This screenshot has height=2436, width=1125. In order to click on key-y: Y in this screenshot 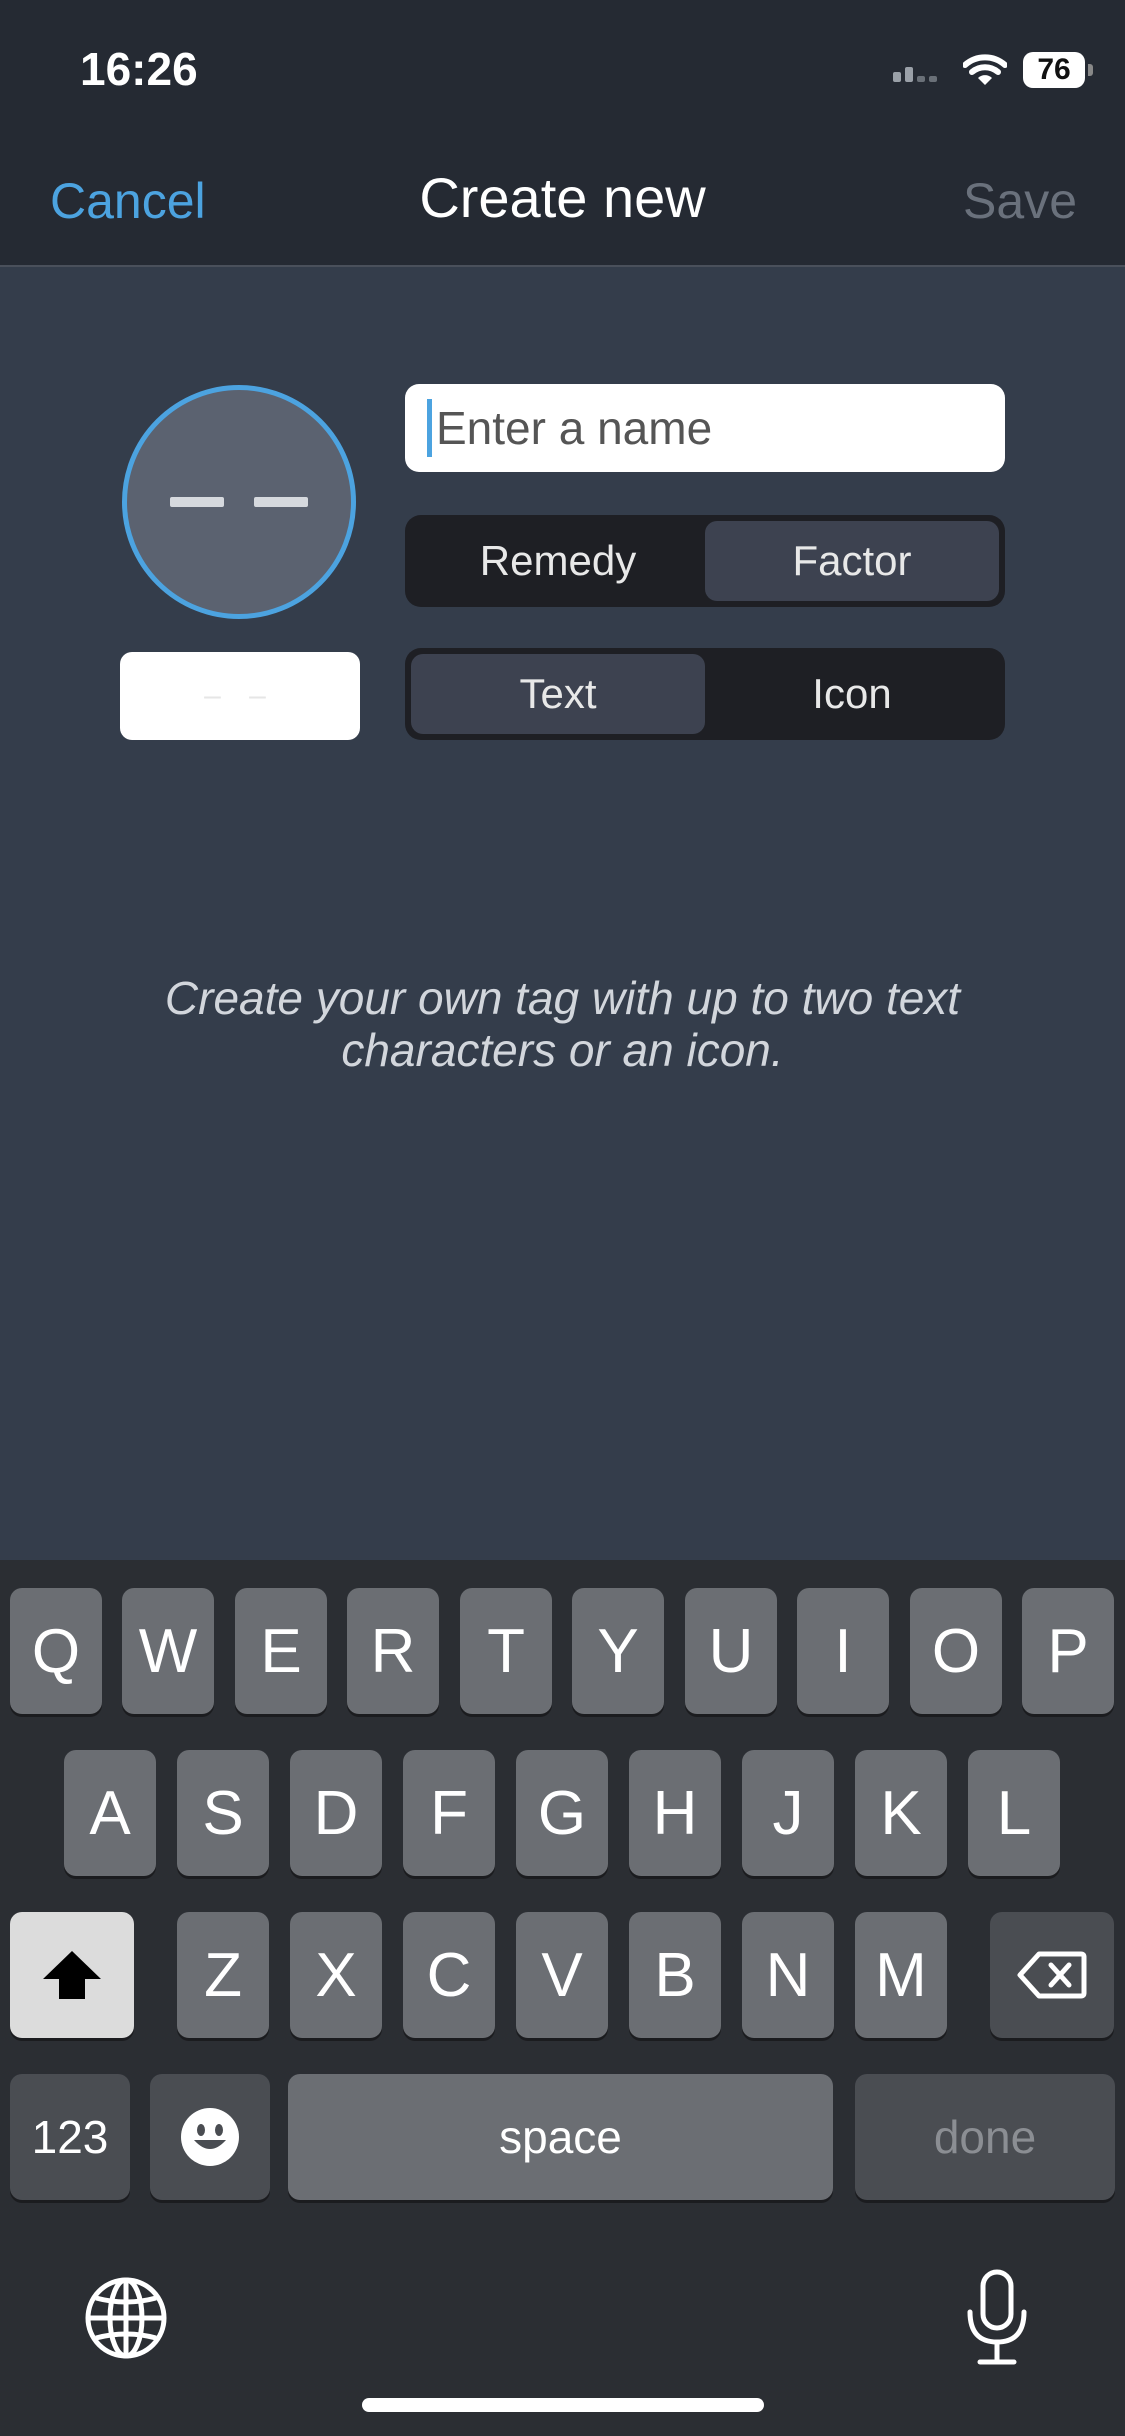, I will do `click(618, 1651)`.